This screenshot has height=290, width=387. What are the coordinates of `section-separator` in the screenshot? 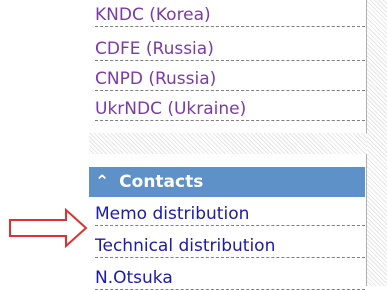 It's located at (228, 143).